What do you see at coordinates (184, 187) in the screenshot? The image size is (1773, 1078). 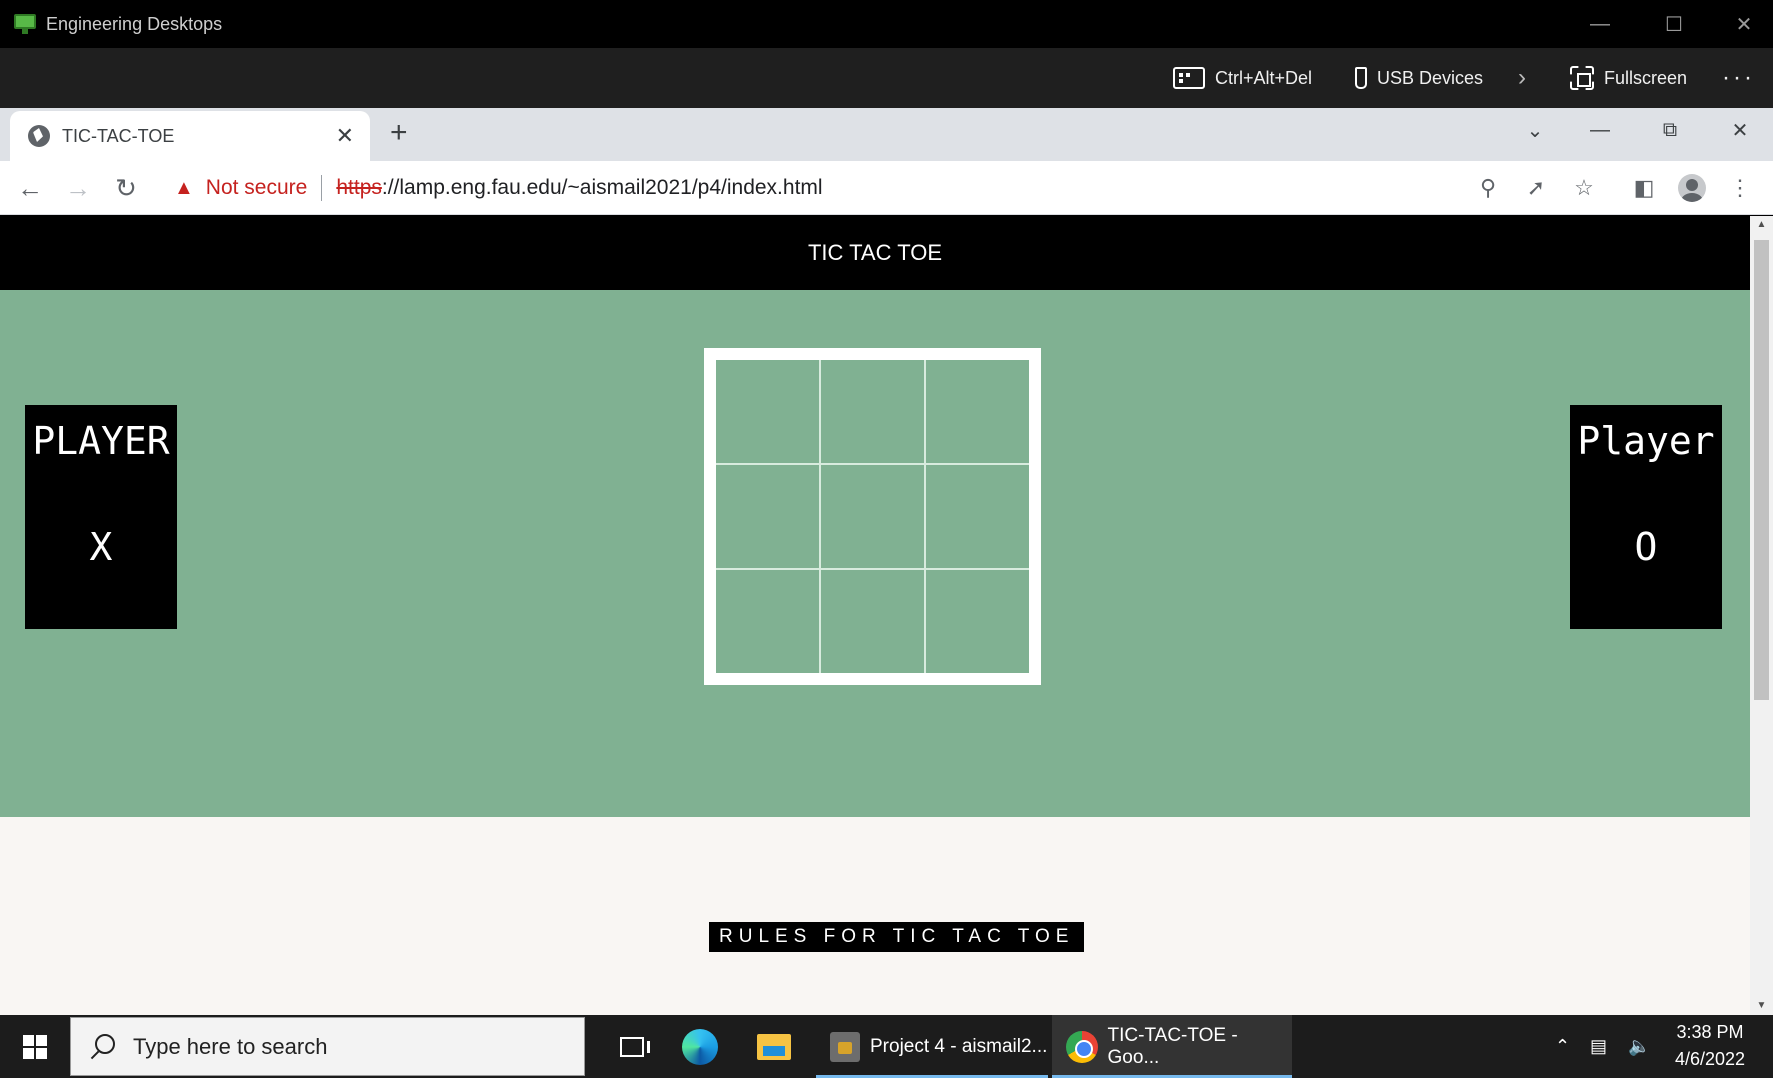 I see `warning-icon: ▲` at bounding box center [184, 187].